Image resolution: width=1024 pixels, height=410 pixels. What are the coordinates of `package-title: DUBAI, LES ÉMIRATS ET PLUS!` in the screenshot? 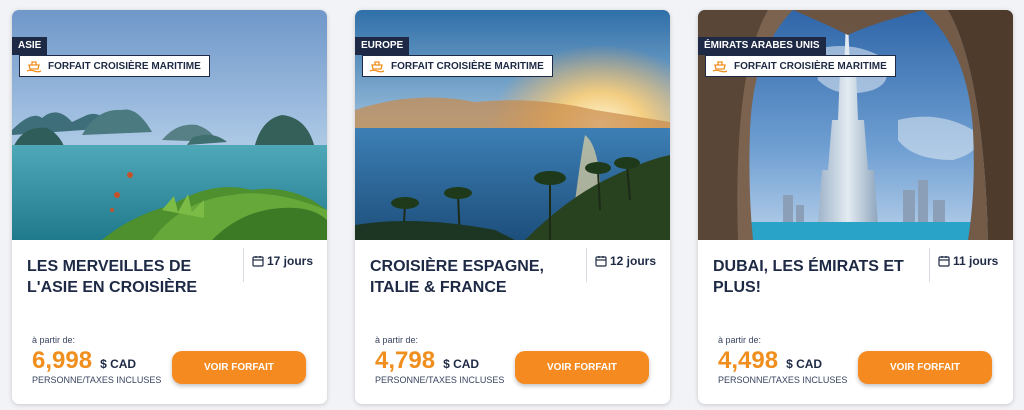 It's located at (820, 277).